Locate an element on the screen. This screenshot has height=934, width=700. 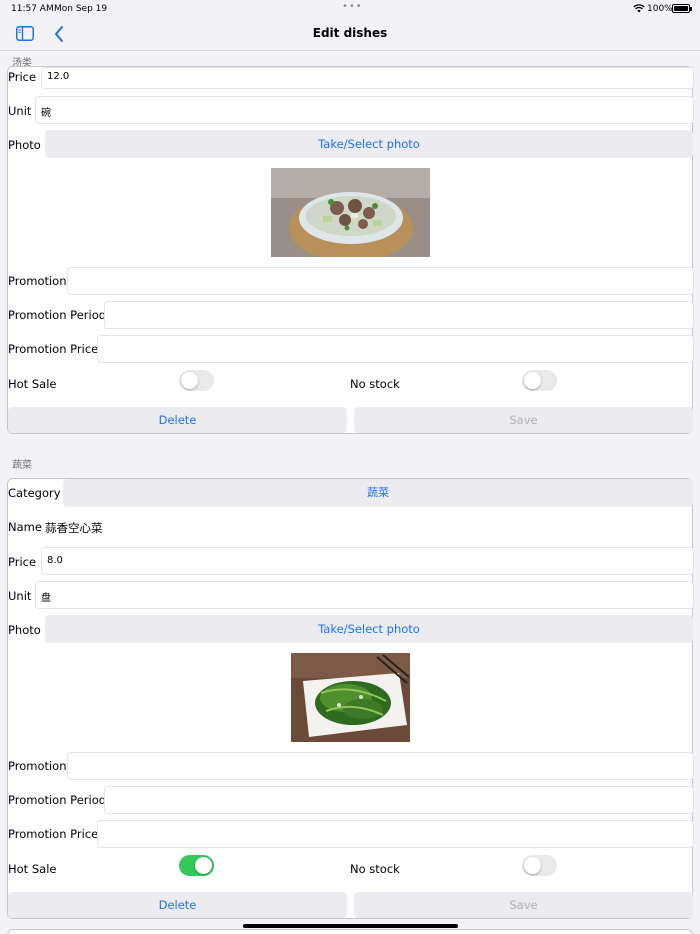
page-title: Edit dishes is located at coordinates (350, 33).